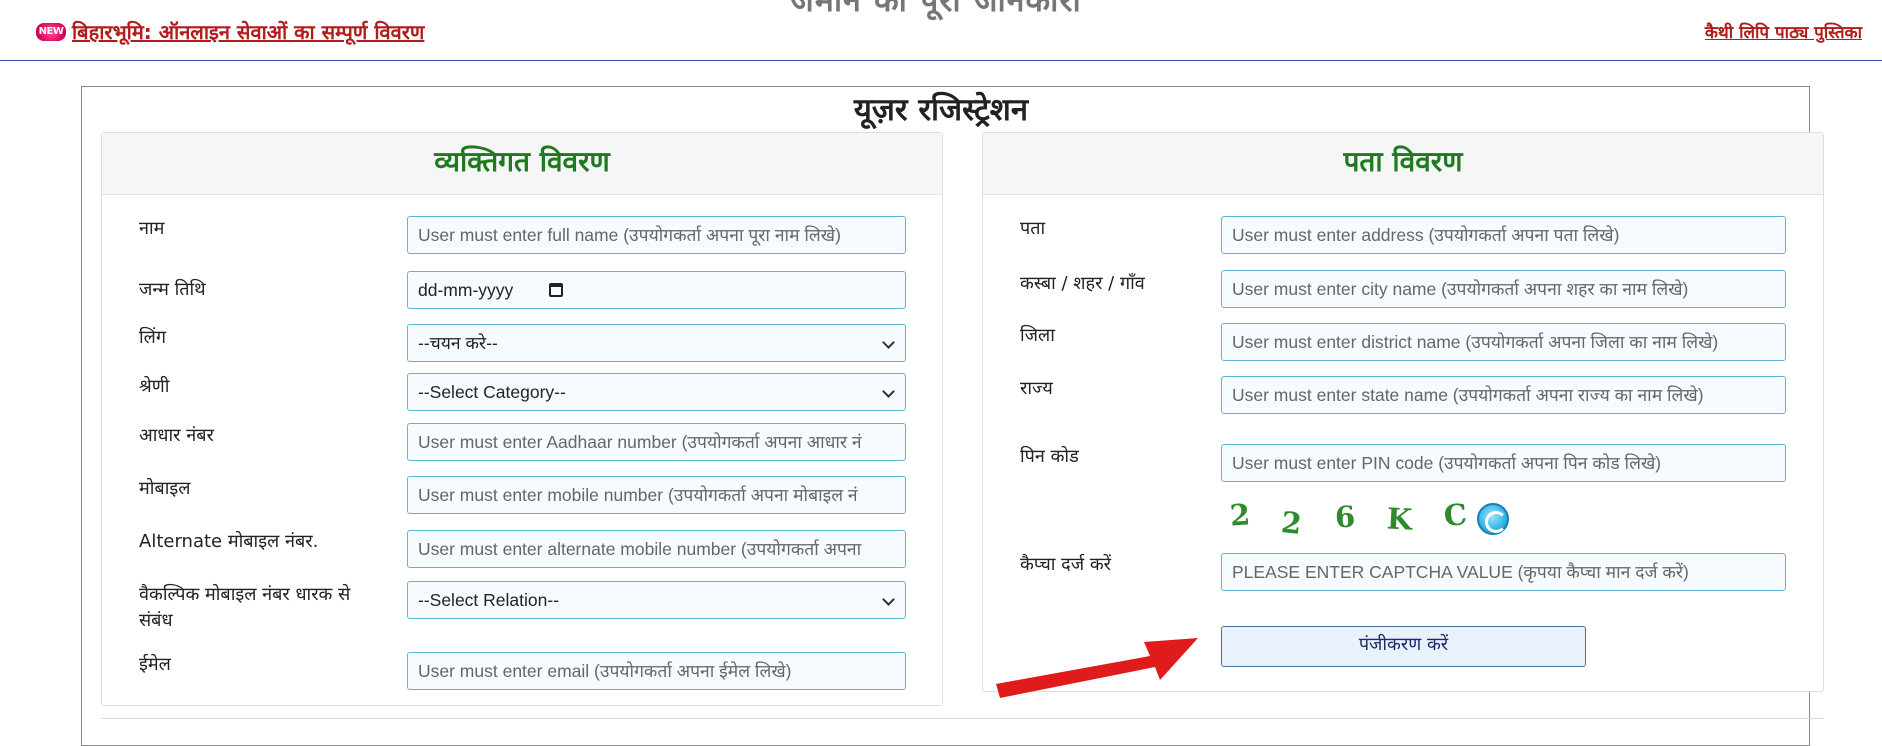  What do you see at coordinates (1049, 456) in the screenshot?
I see `pin-label: पिन कोड` at bounding box center [1049, 456].